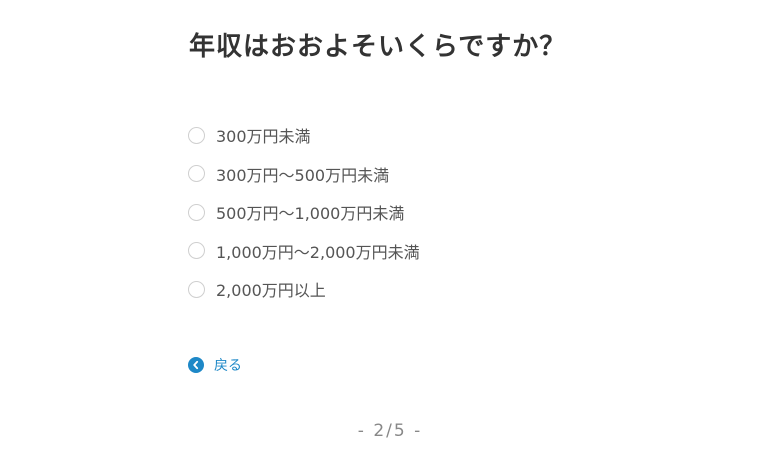 This screenshot has height=473, width=780. Describe the element at coordinates (318, 252) in the screenshot. I see `option-label: 1,000万円～2,000万円未満` at that location.